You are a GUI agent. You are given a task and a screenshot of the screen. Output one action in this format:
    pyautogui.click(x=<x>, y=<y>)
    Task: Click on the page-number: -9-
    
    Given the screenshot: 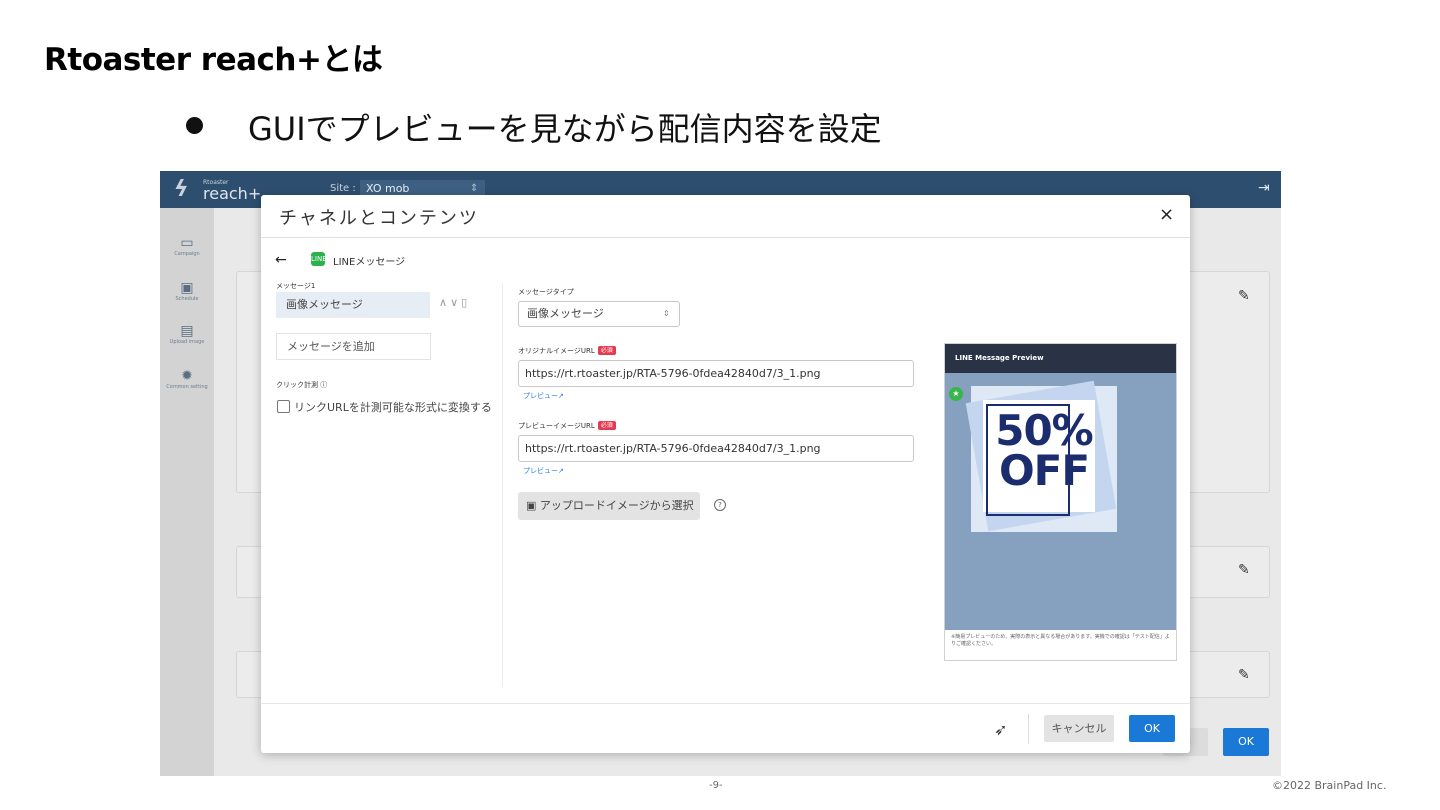 What is the action you would take?
    pyautogui.click(x=716, y=785)
    